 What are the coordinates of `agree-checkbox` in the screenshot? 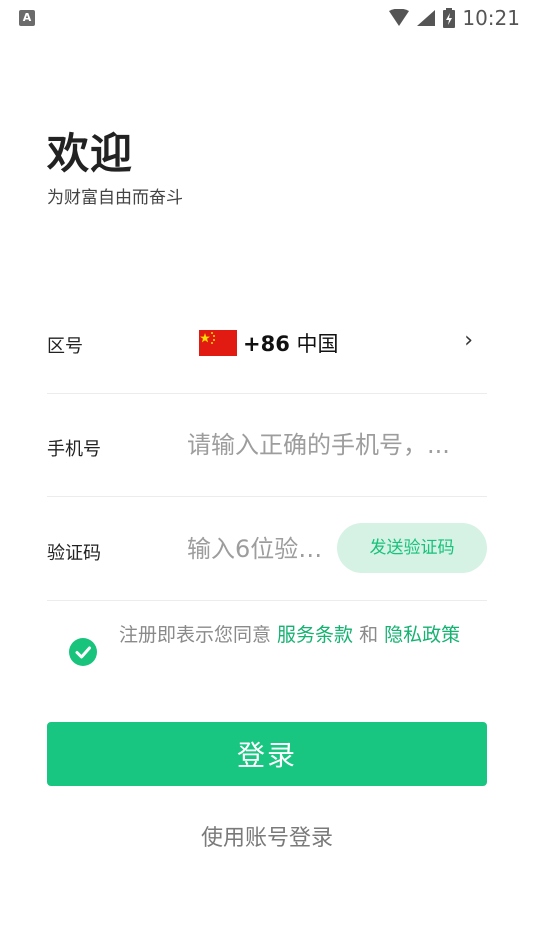 It's located at (83, 652).